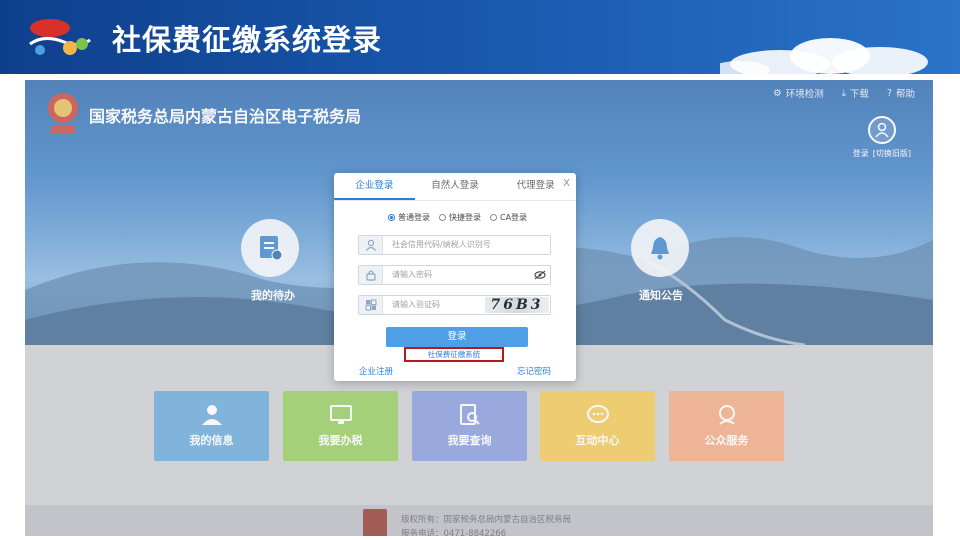 The height and width of the screenshot is (540, 960). Describe the element at coordinates (416, 304) in the screenshot. I see `captcha-placeholder: 请输入验证码` at that location.